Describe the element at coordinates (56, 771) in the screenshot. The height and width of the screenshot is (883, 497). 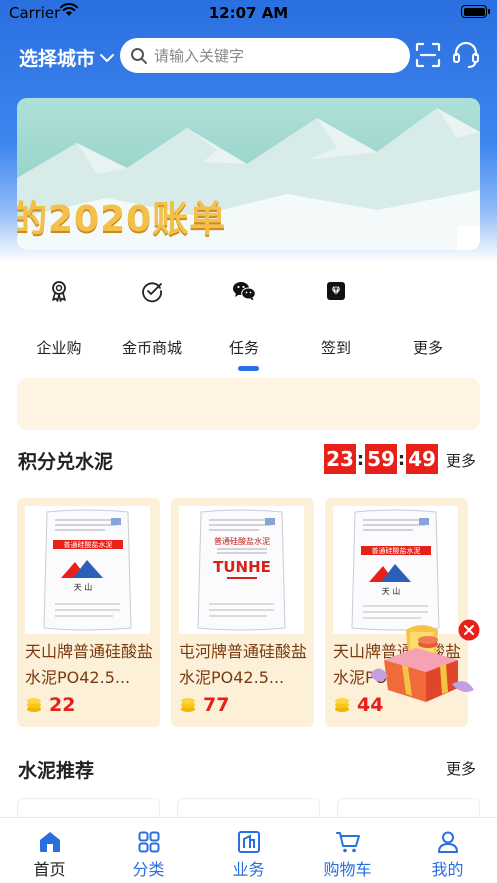
I see `recommend-section-title: 水泥推荐` at that location.